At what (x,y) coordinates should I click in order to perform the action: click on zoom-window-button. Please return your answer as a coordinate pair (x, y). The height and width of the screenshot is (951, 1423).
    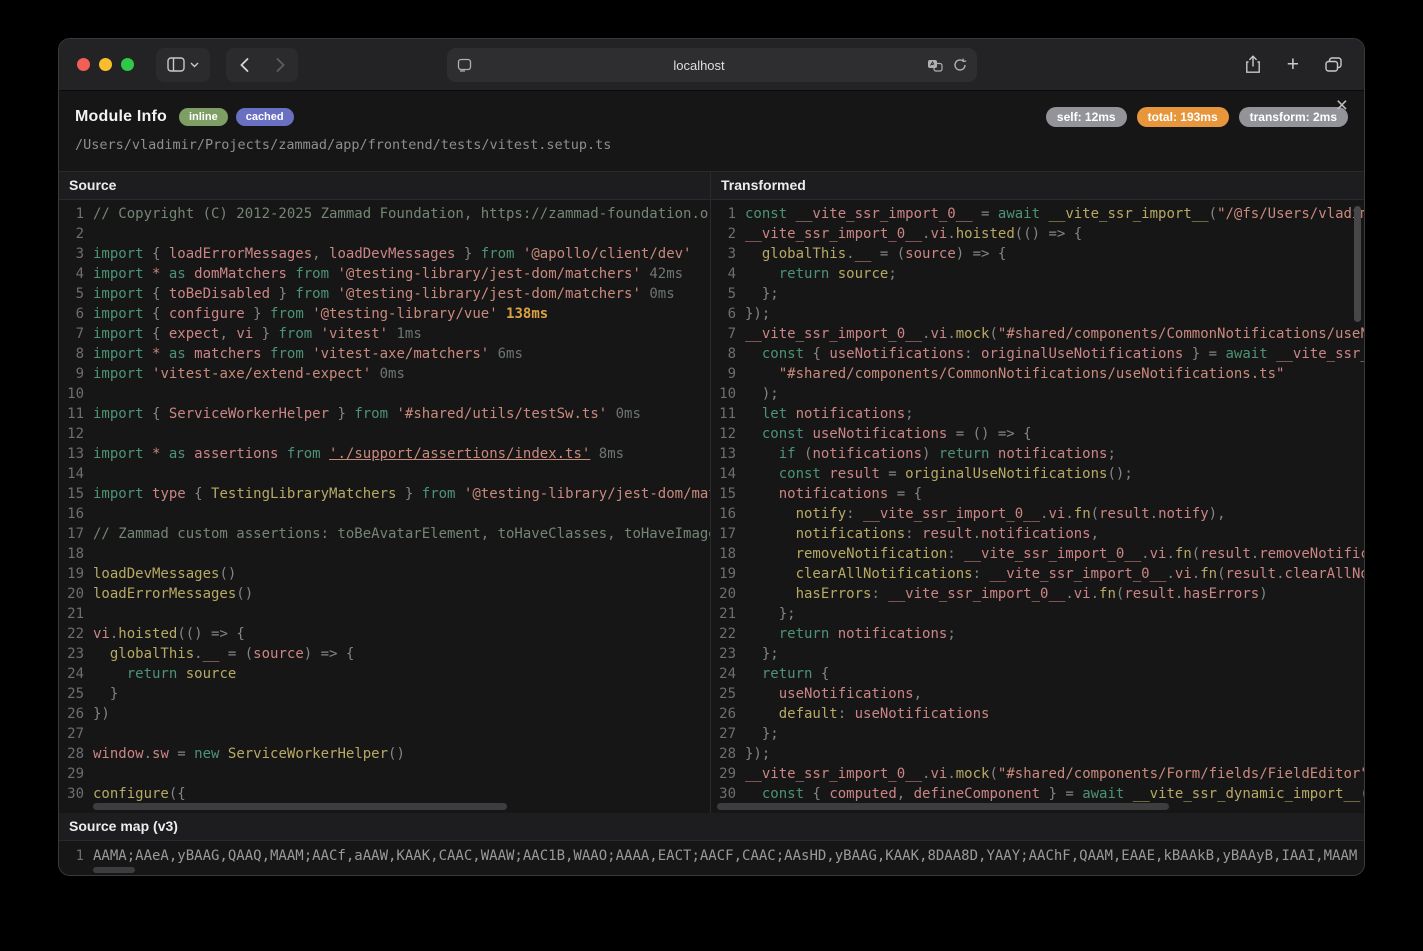
    Looking at the image, I should click on (127, 64).